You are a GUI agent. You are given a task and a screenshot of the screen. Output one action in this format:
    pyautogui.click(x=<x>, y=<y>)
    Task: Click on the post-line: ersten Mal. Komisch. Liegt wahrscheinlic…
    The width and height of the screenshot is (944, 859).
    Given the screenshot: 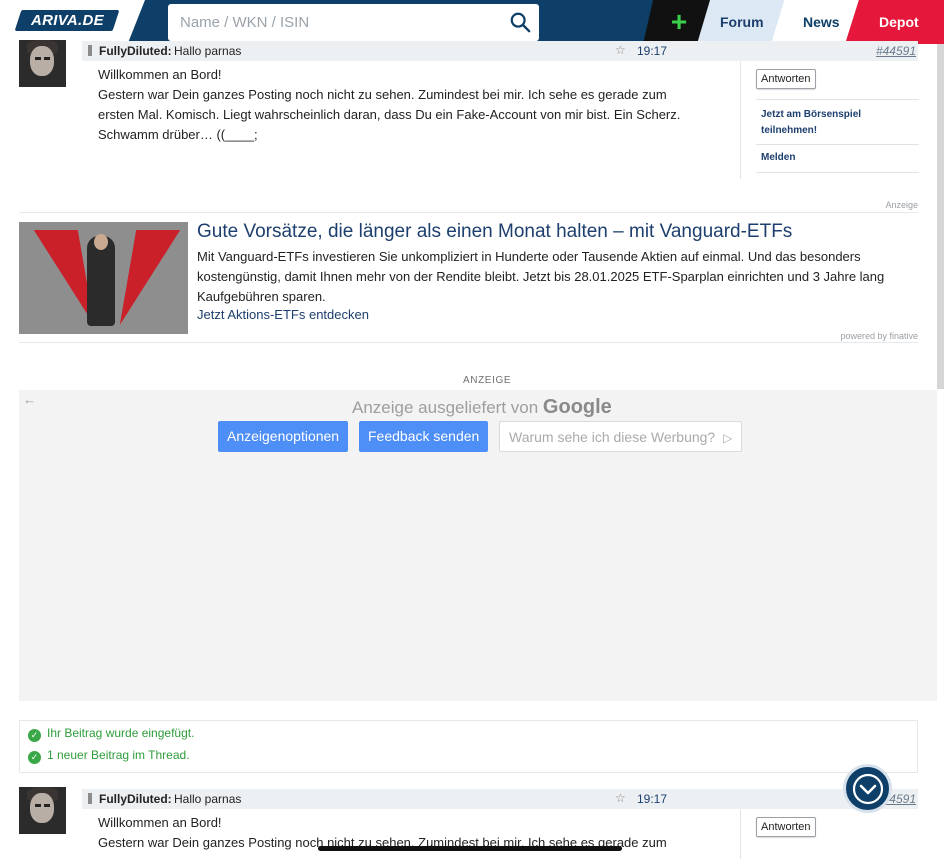 What is the action you would take?
    pyautogui.click(x=389, y=114)
    